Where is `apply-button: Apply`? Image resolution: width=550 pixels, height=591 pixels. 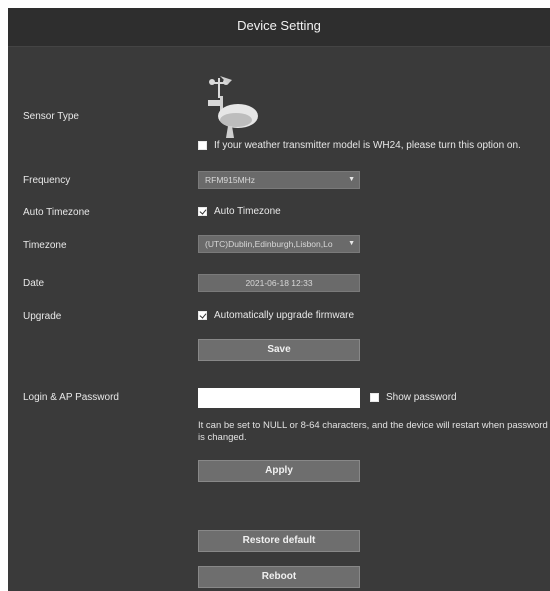 apply-button: Apply is located at coordinates (279, 471).